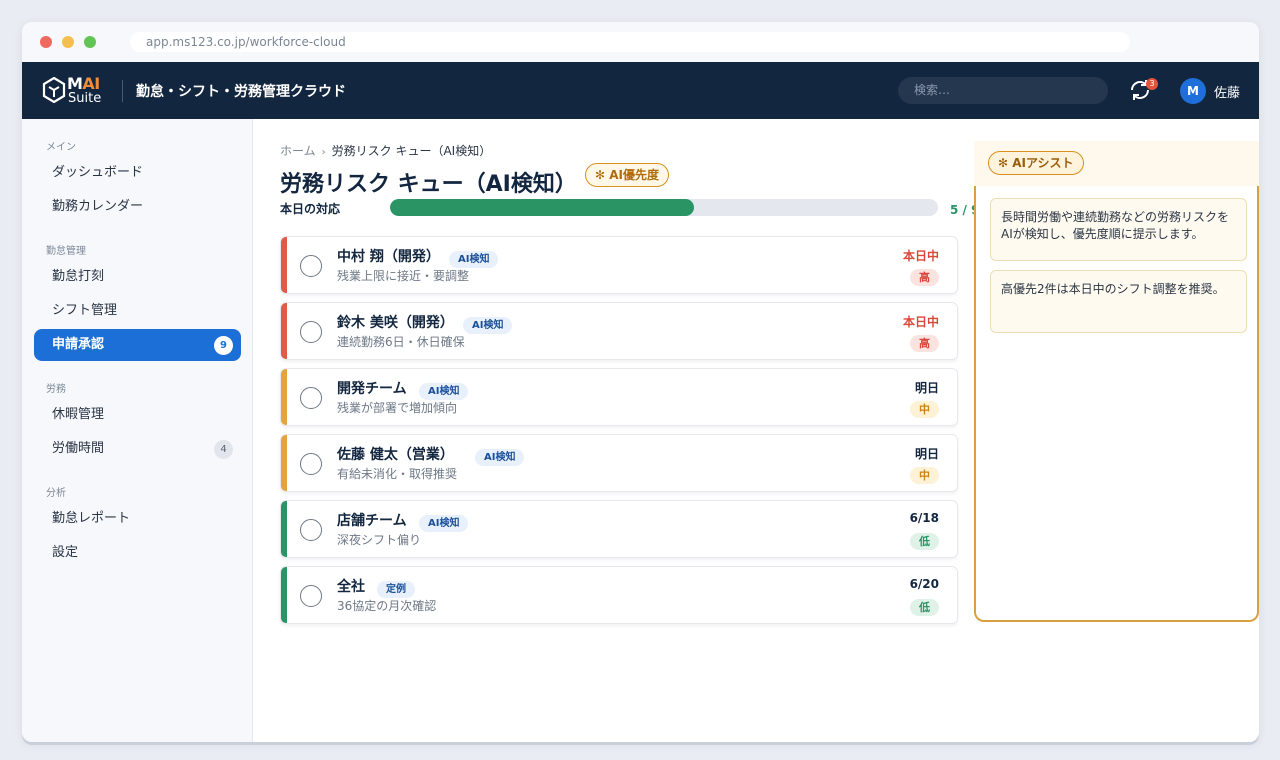 The height and width of the screenshot is (760, 1280). What do you see at coordinates (619, 397) in the screenshot?
I see `risk-card: 開発チーム AI検知 残業が部署で増加傾向 明日中` at bounding box center [619, 397].